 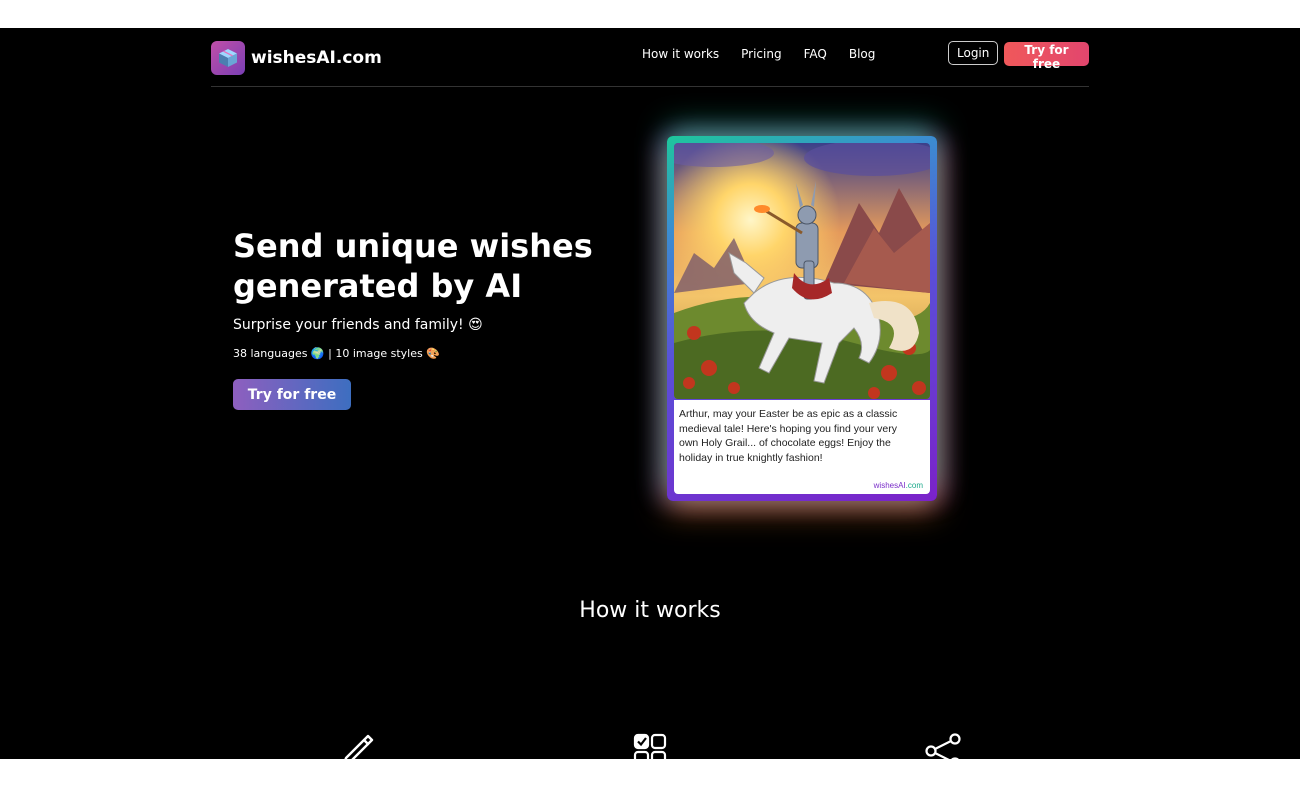 What do you see at coordinates (650, 610) in the screenshot?
I see `how-it-works-title: How it works` at bounding box center [650, 610].